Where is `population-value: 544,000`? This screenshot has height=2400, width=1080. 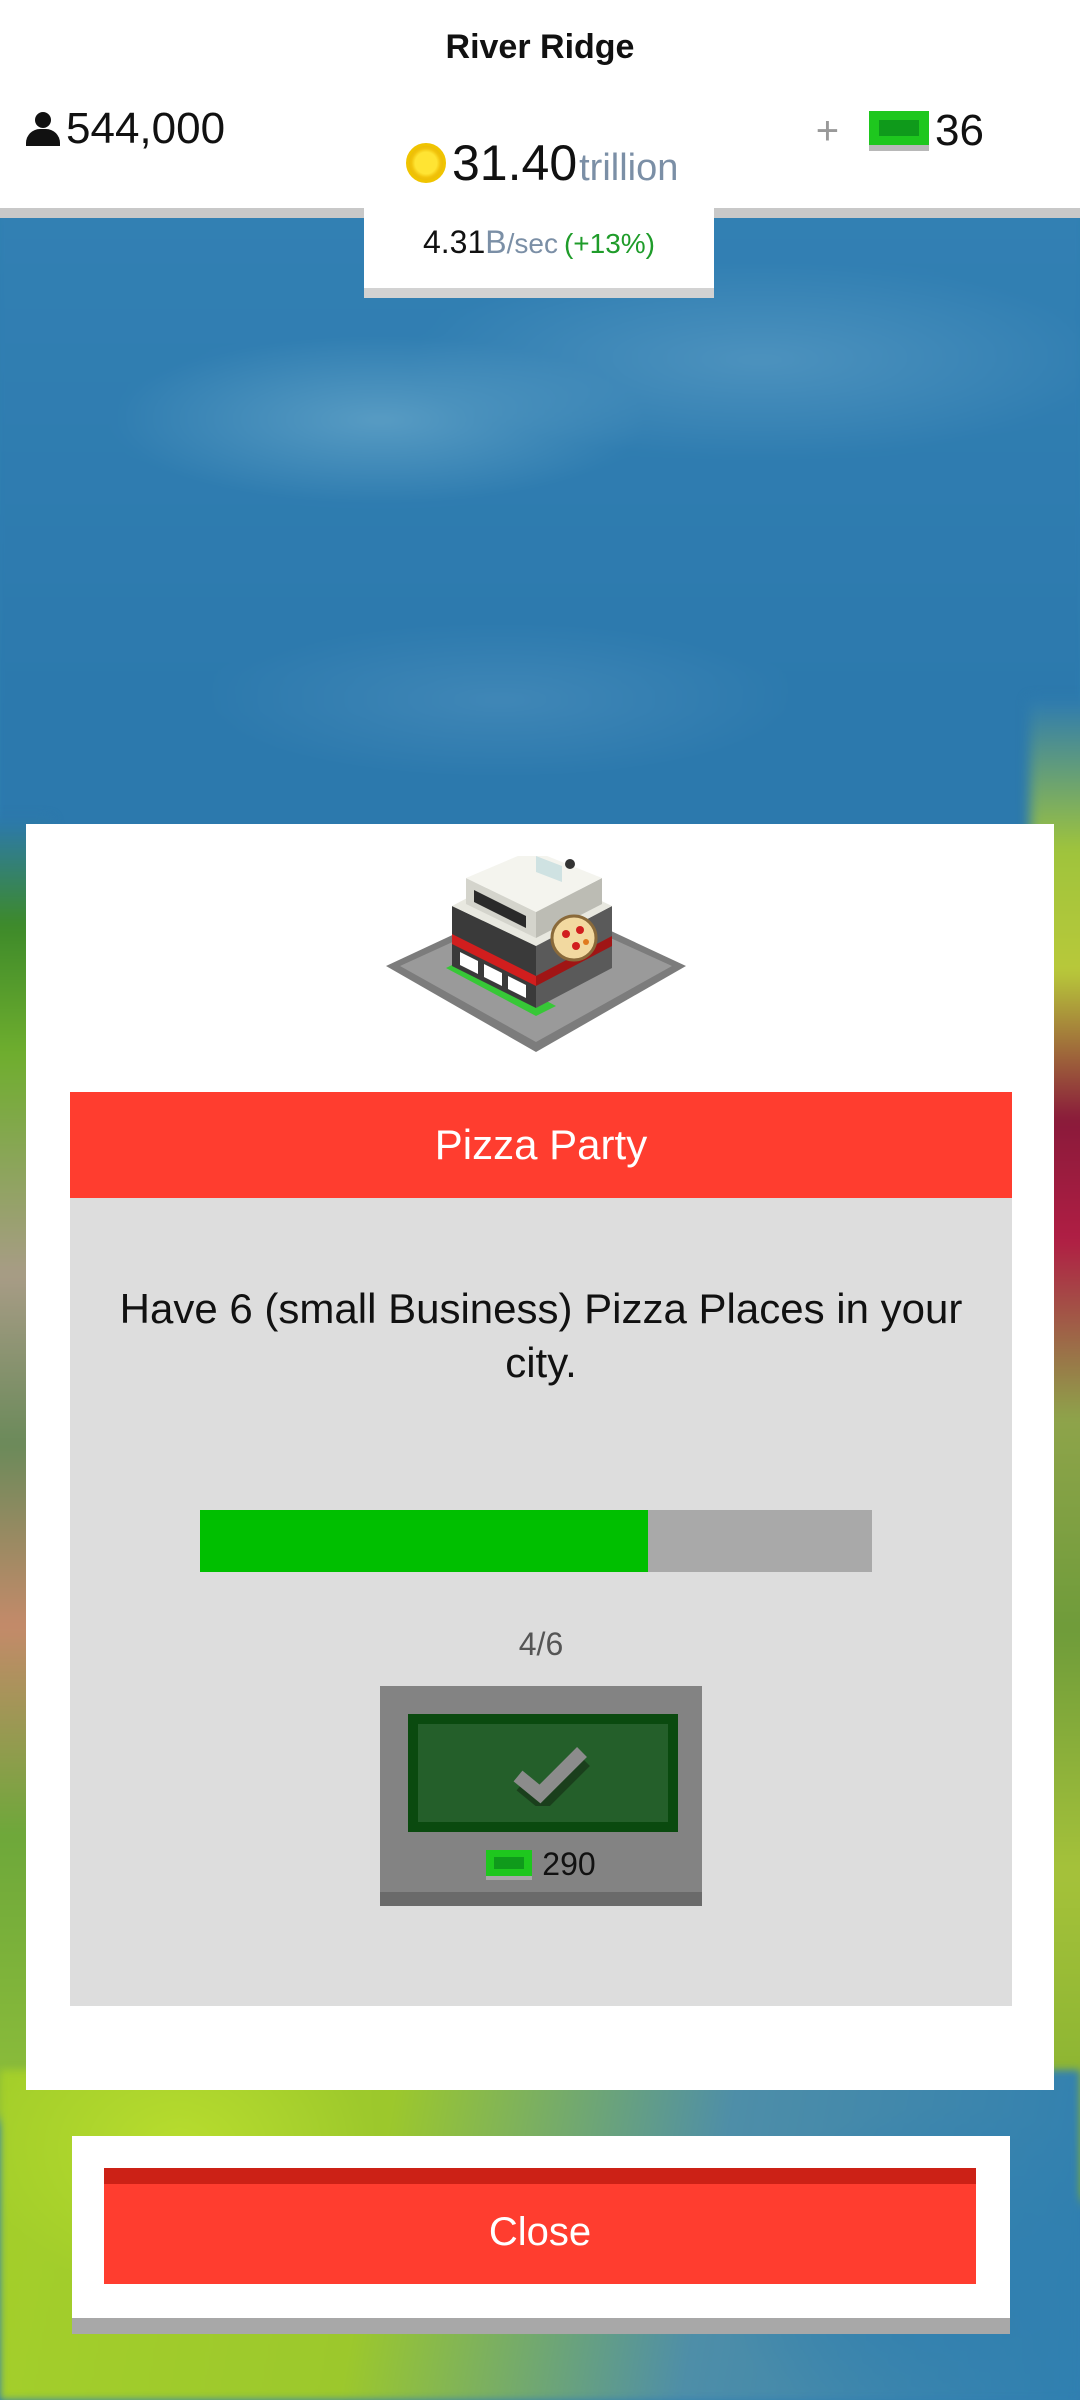 population-value: 544,000 is located at coordinates (146, 128).